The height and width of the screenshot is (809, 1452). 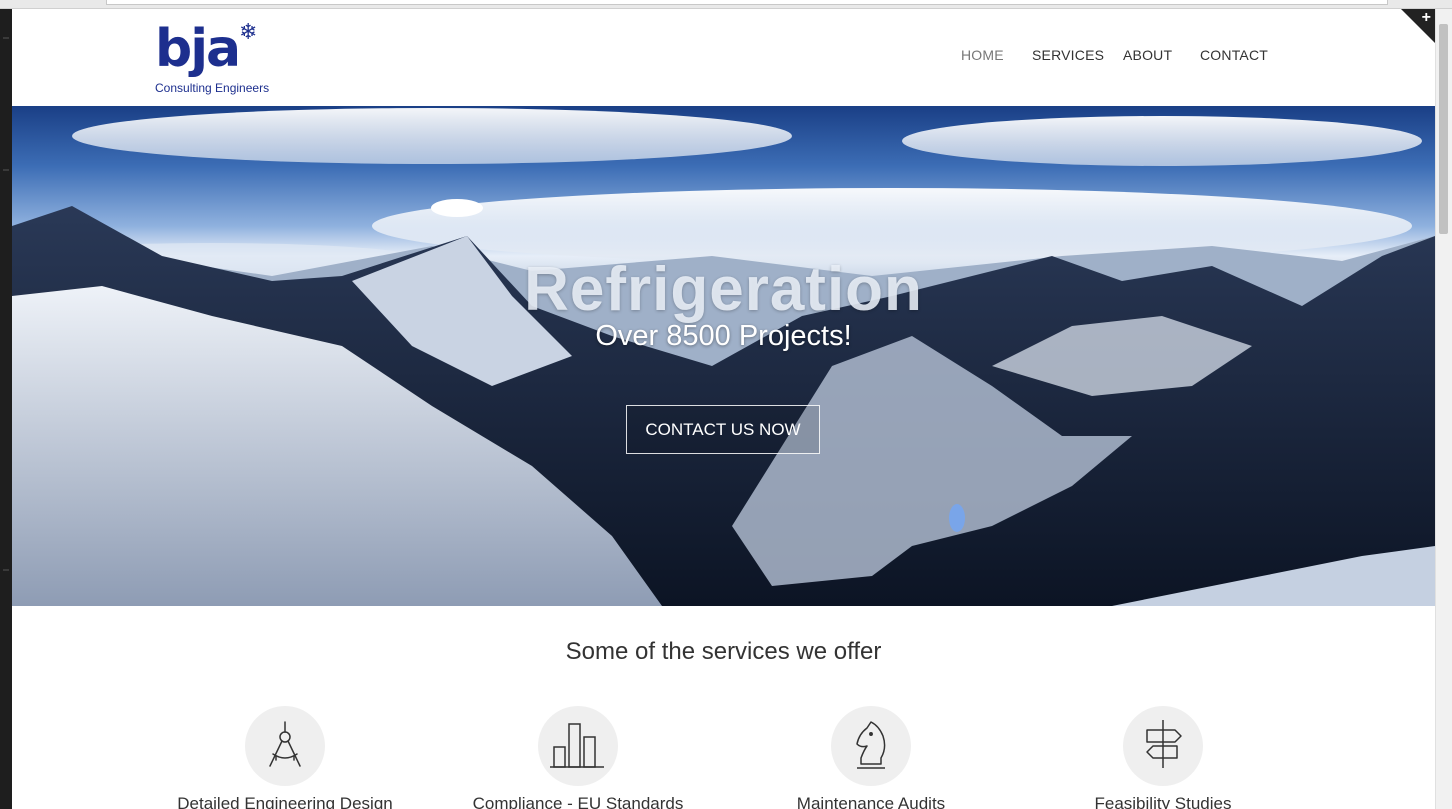 What do you see at coordinates (6, 409) in the screenshot?
I see `left-panel-strip` at bounding box center [6, 409].